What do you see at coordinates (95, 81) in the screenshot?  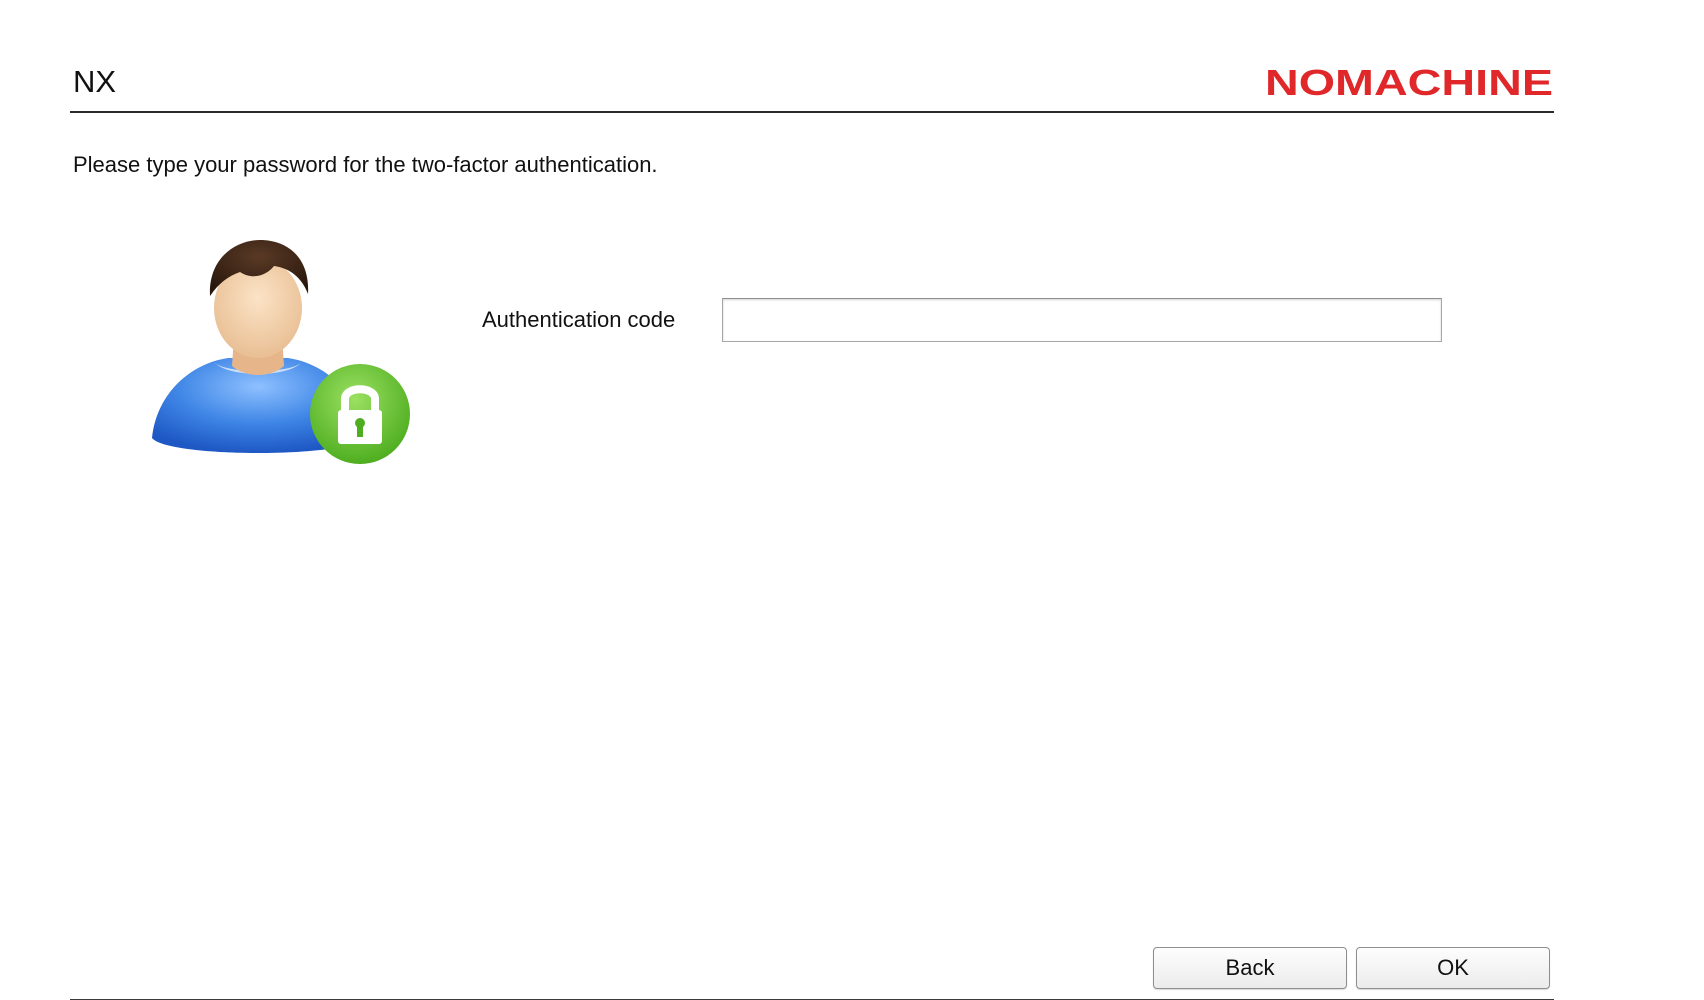 I see `window-title: NX` at bounding box center [95, 81].